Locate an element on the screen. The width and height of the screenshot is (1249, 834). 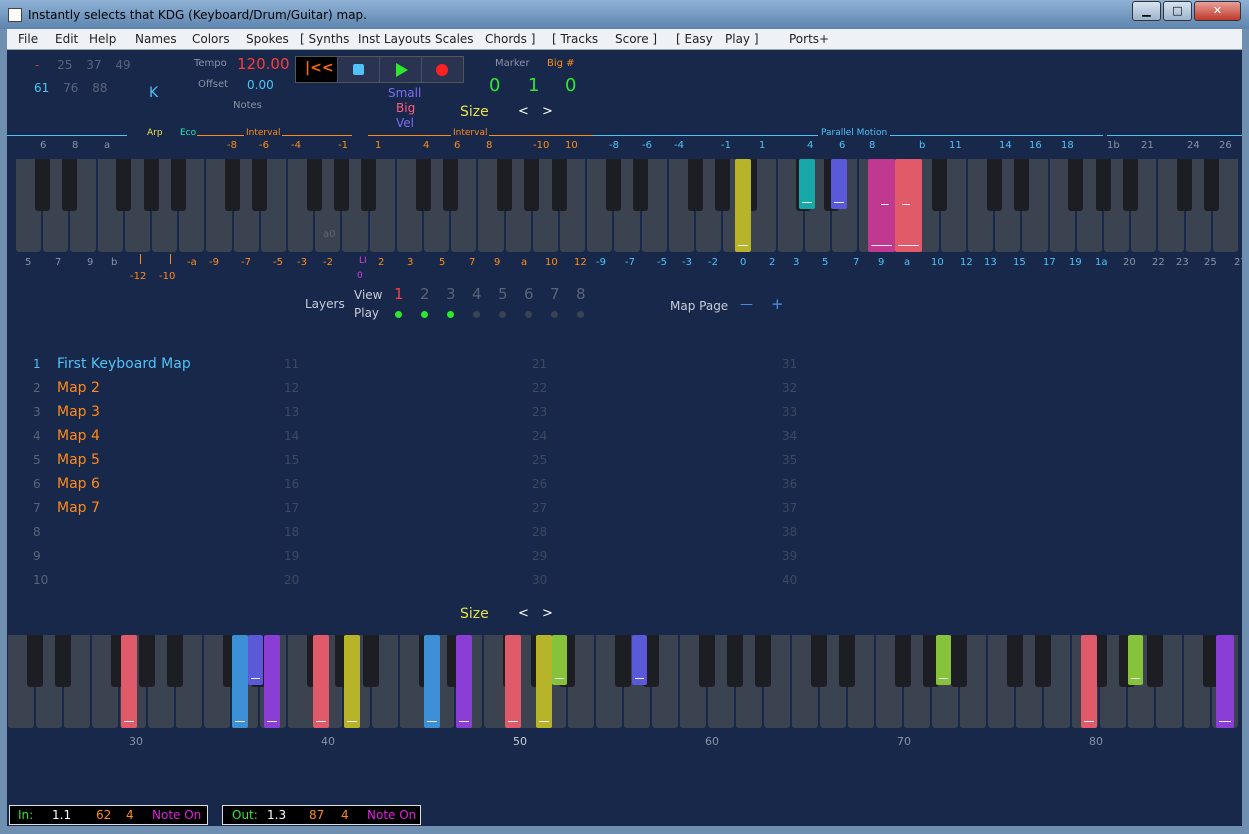
layer-view-7: 7 is located at coordinates (555, 294).